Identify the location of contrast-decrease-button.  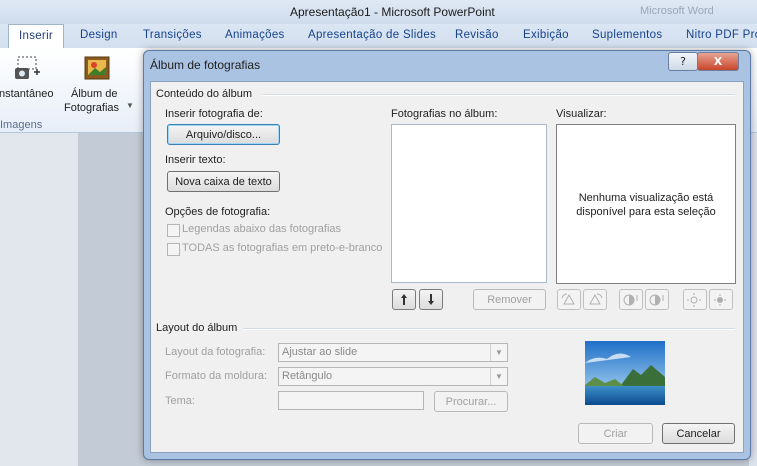
(657, 299).